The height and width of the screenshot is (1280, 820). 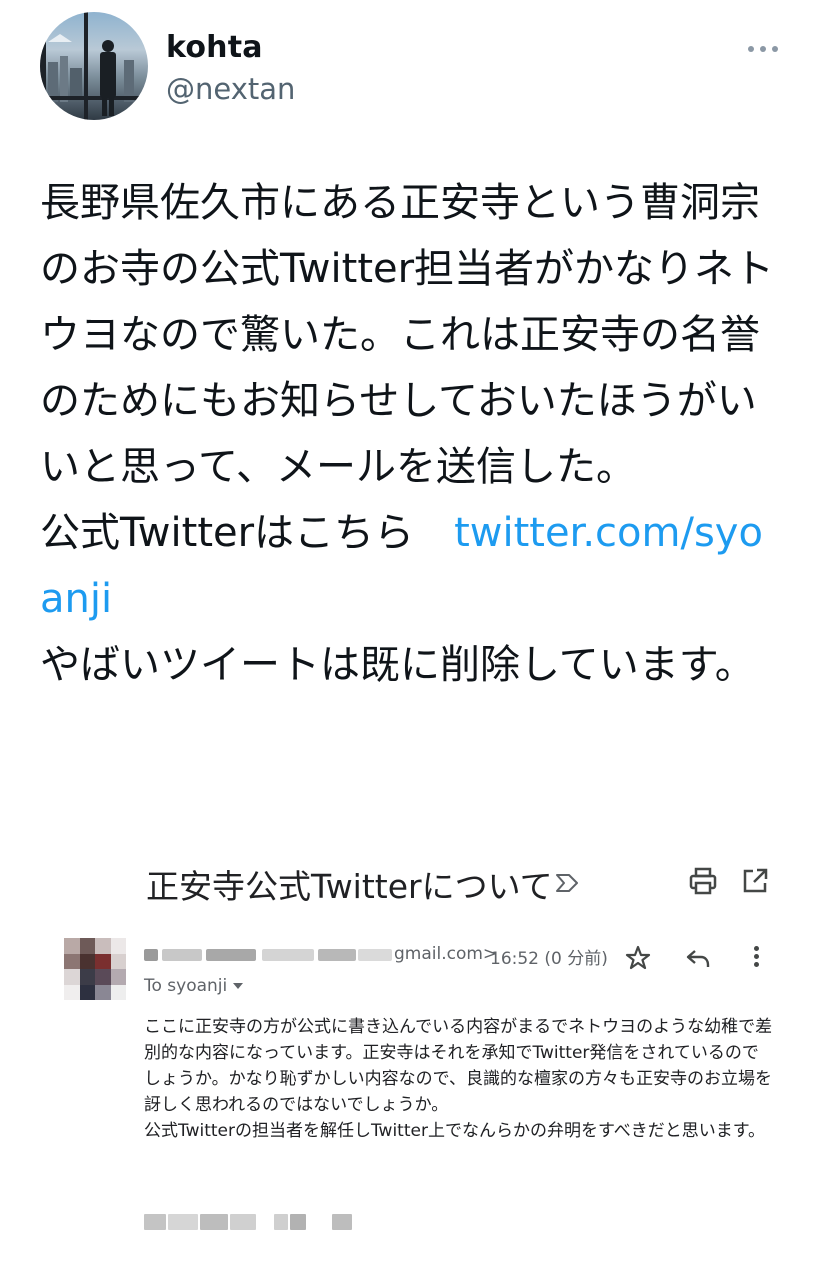 What do you see at coordinates (186, 986) in the screenshot?
I see `recipients-label: To syoanji` at bounding box center [186, 986].